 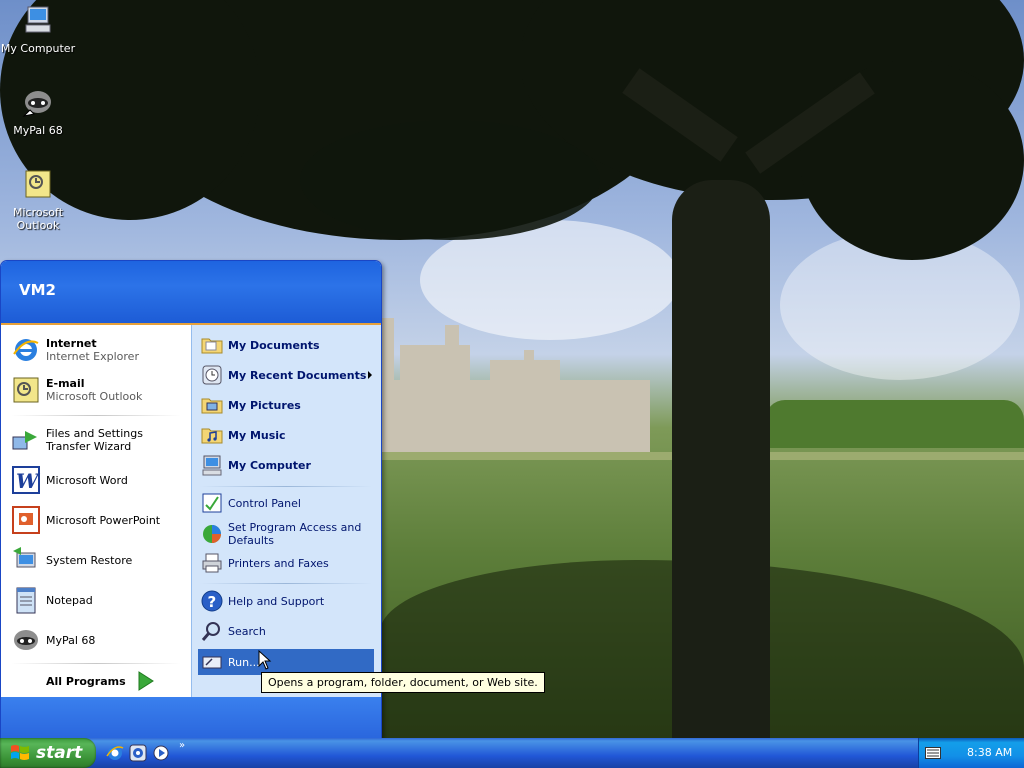 What do you see at coordinates (146, 681) in the screenshot?
I see `green-arrow-icon` at bounding box center [146, 681].